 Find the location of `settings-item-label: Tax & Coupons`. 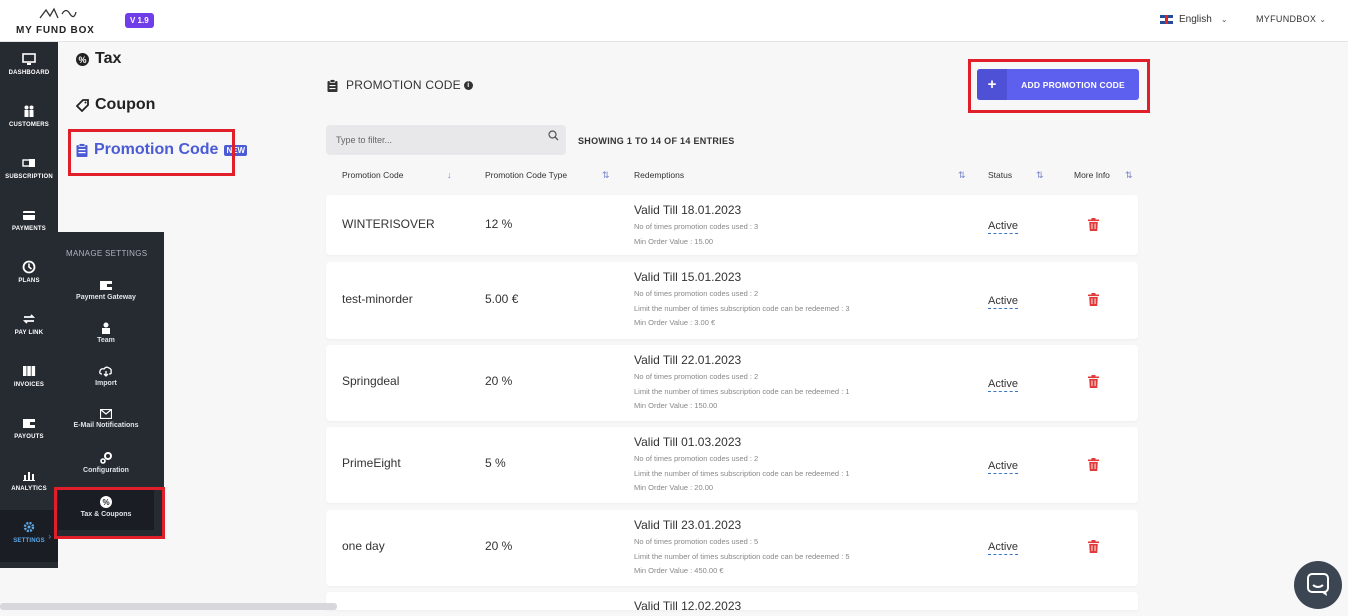

settings-item-label: Tax & Coupons is located at coordinates (106, 514).